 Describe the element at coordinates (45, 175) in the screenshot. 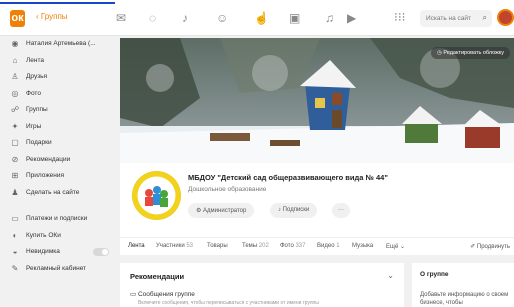

I see `sidebar-item-label: Приложения` at that location.